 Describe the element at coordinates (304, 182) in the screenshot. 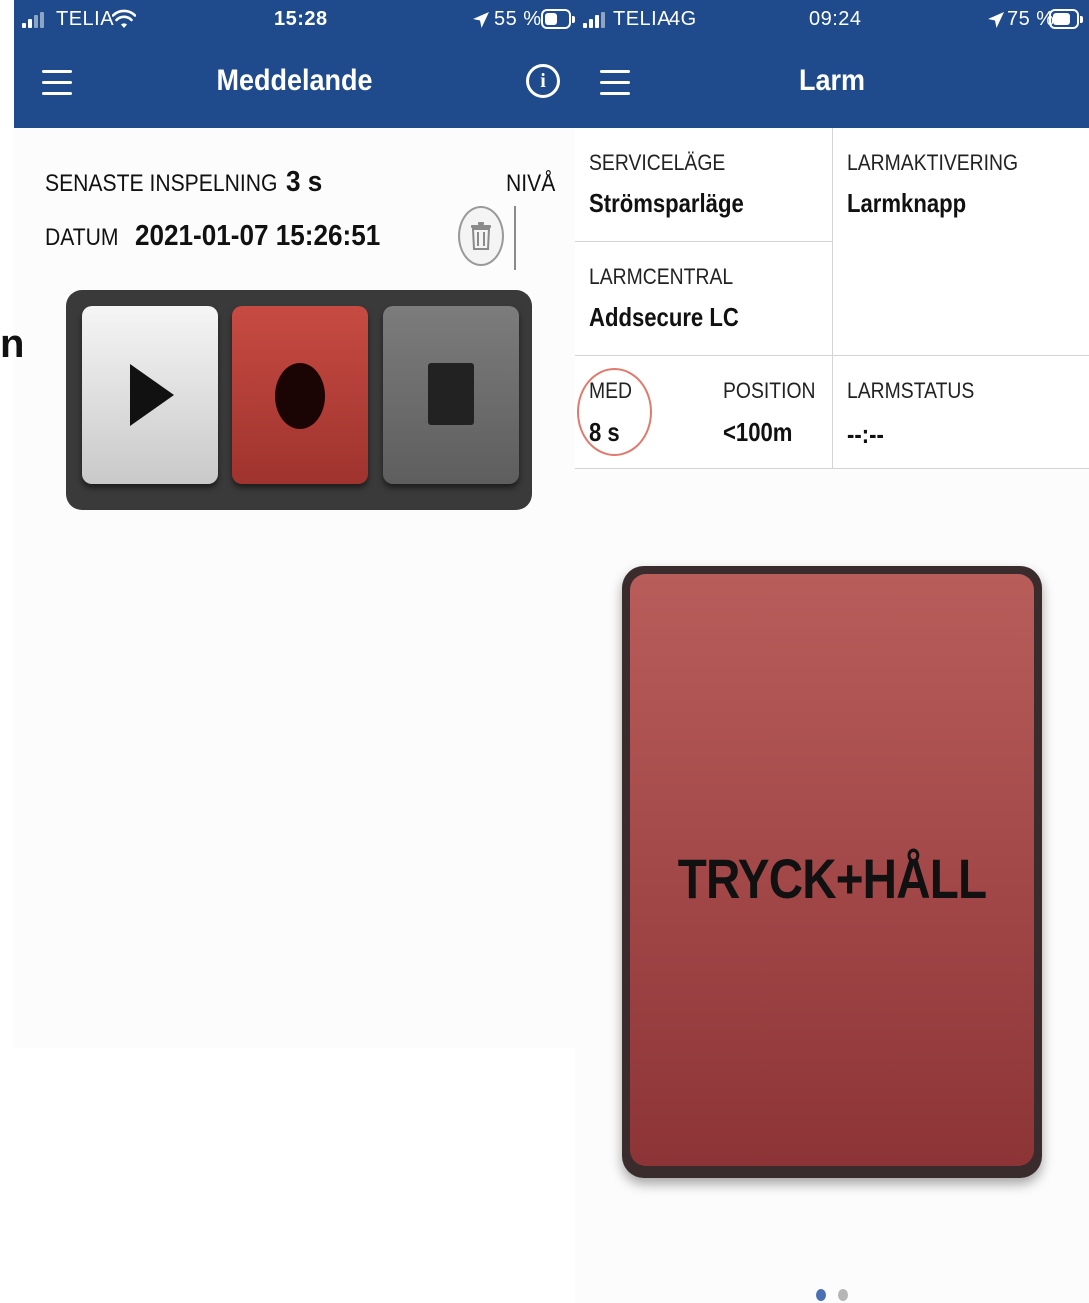

I see `last-recording-value: 3 s` at that location.